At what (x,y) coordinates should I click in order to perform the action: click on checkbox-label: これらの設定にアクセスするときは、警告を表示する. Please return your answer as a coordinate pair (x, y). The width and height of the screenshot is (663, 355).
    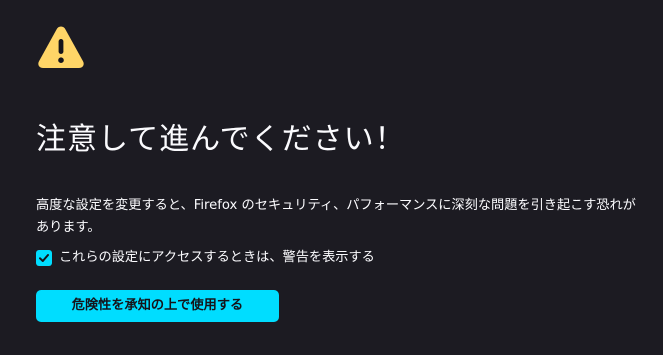
    Looking at the image, I should click on (217, 257).